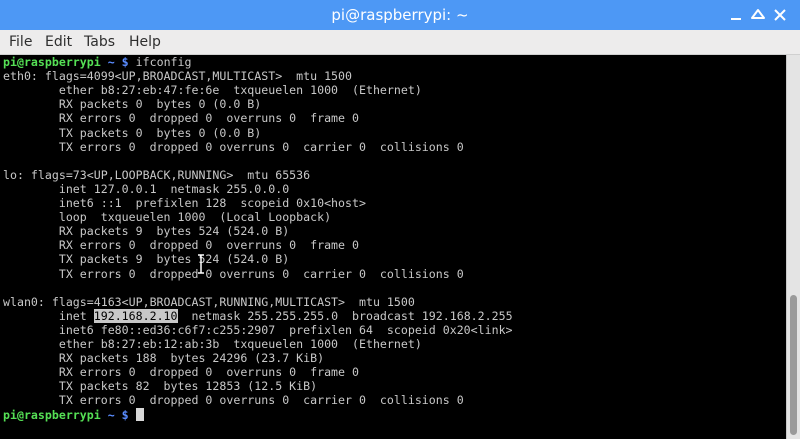 This screenshot has height=439, width=800. Describe the element at coordinates (793, 365) in the screenshot. I see `scrollbar-thumb` at that location.